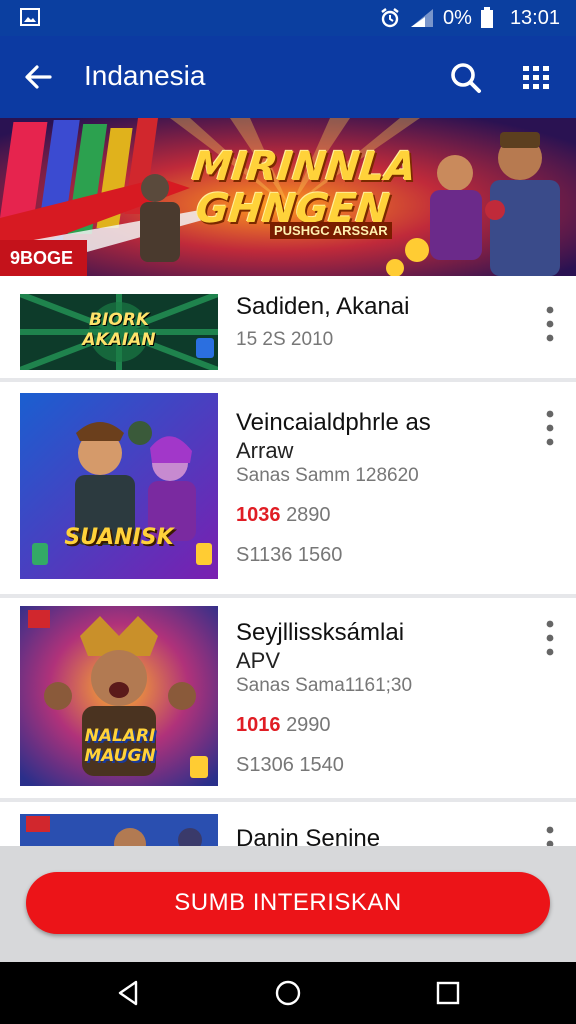 This screenshot has width=576, height=1024. I want to click on page-title: Indanesia, so click(145, 75).